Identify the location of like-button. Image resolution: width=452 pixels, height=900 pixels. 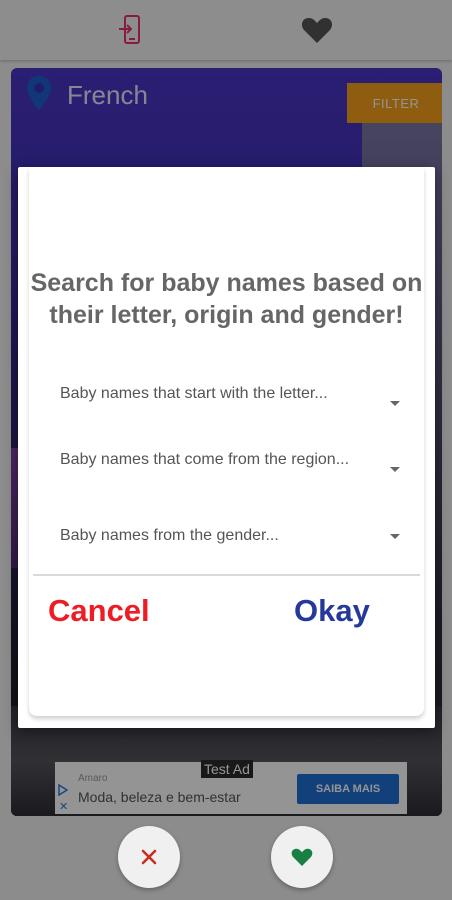
(302, 857).